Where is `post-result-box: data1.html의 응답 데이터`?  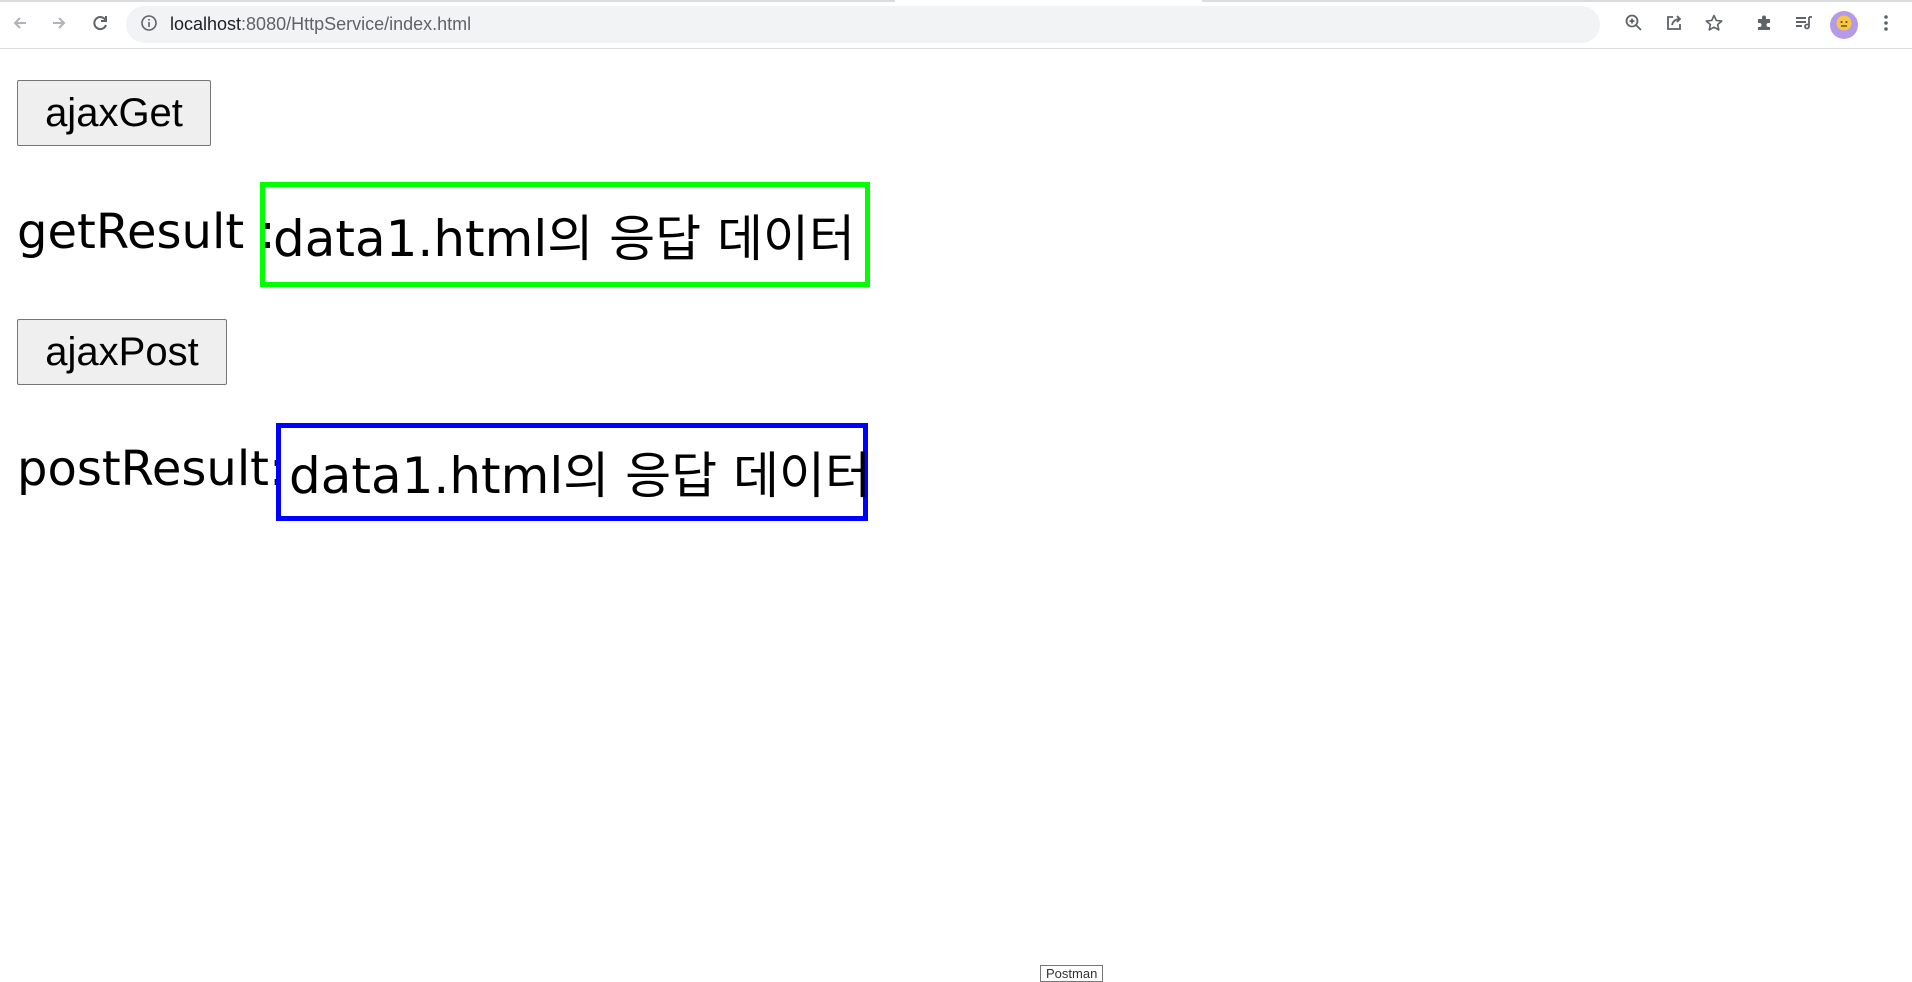
post-result-box: data1.html의 응답 데이터 is located at coordinates (574, 472).